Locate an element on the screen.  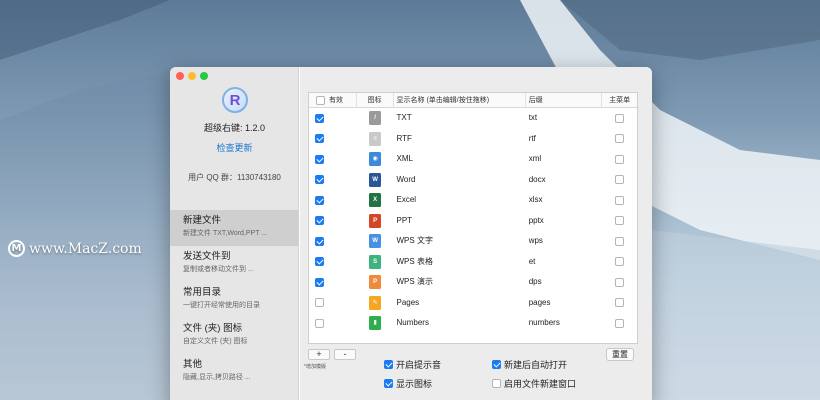
icon-cell: ✎ is located at coordinates (375, 303).